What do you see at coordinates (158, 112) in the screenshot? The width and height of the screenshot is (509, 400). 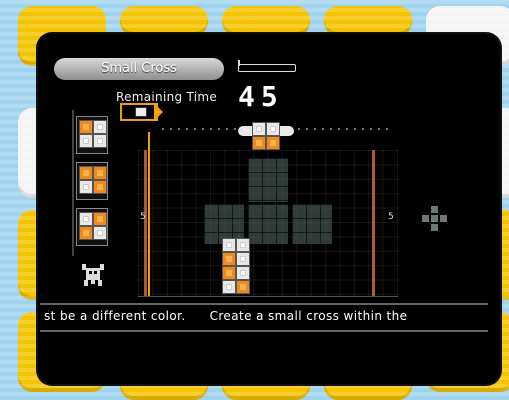 I see `marker-arrow-icon` at bounding box center [158, 112].